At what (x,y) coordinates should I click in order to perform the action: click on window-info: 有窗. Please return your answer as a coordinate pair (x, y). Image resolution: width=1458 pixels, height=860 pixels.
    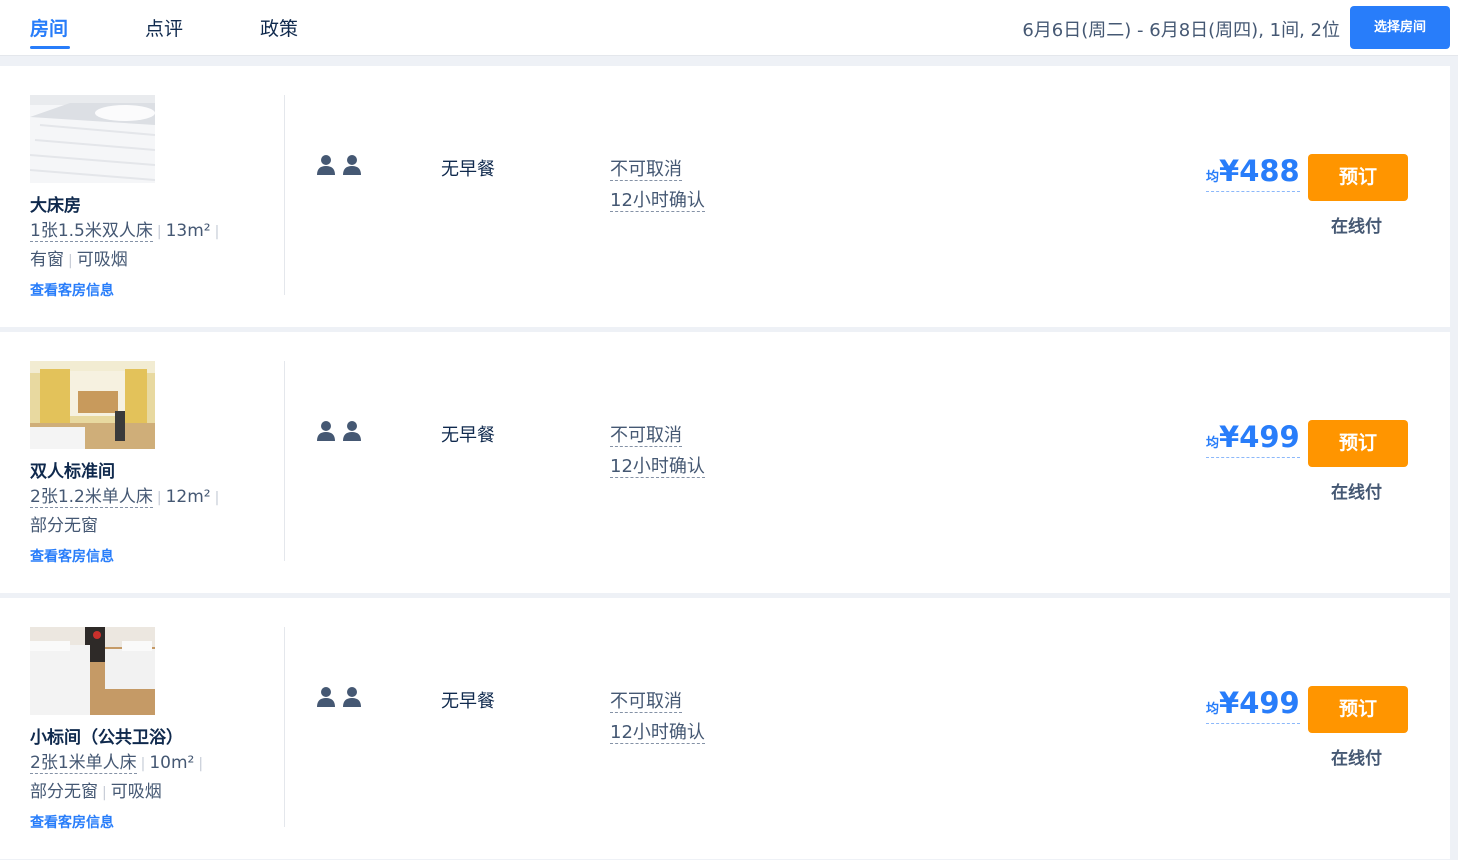
    Looking at the image, I should click on (47, 260).